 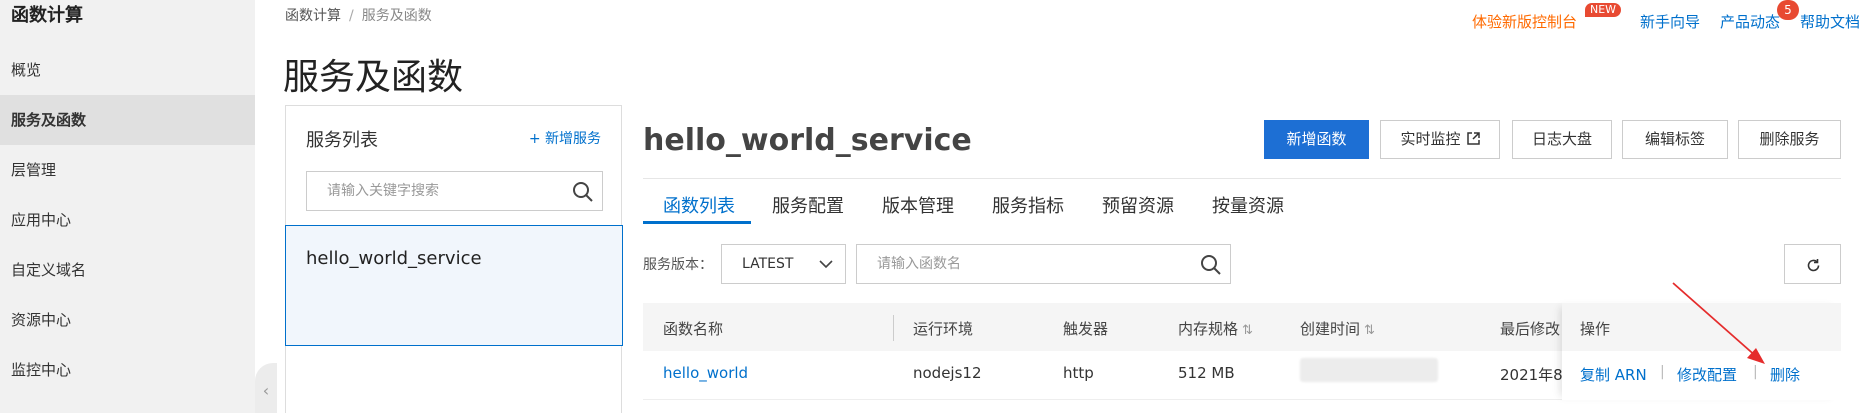 What do you see at coordinates (373, 77) in the screenshot?
I see `page-title: 服务及函数` at bounding box center [373, 77].